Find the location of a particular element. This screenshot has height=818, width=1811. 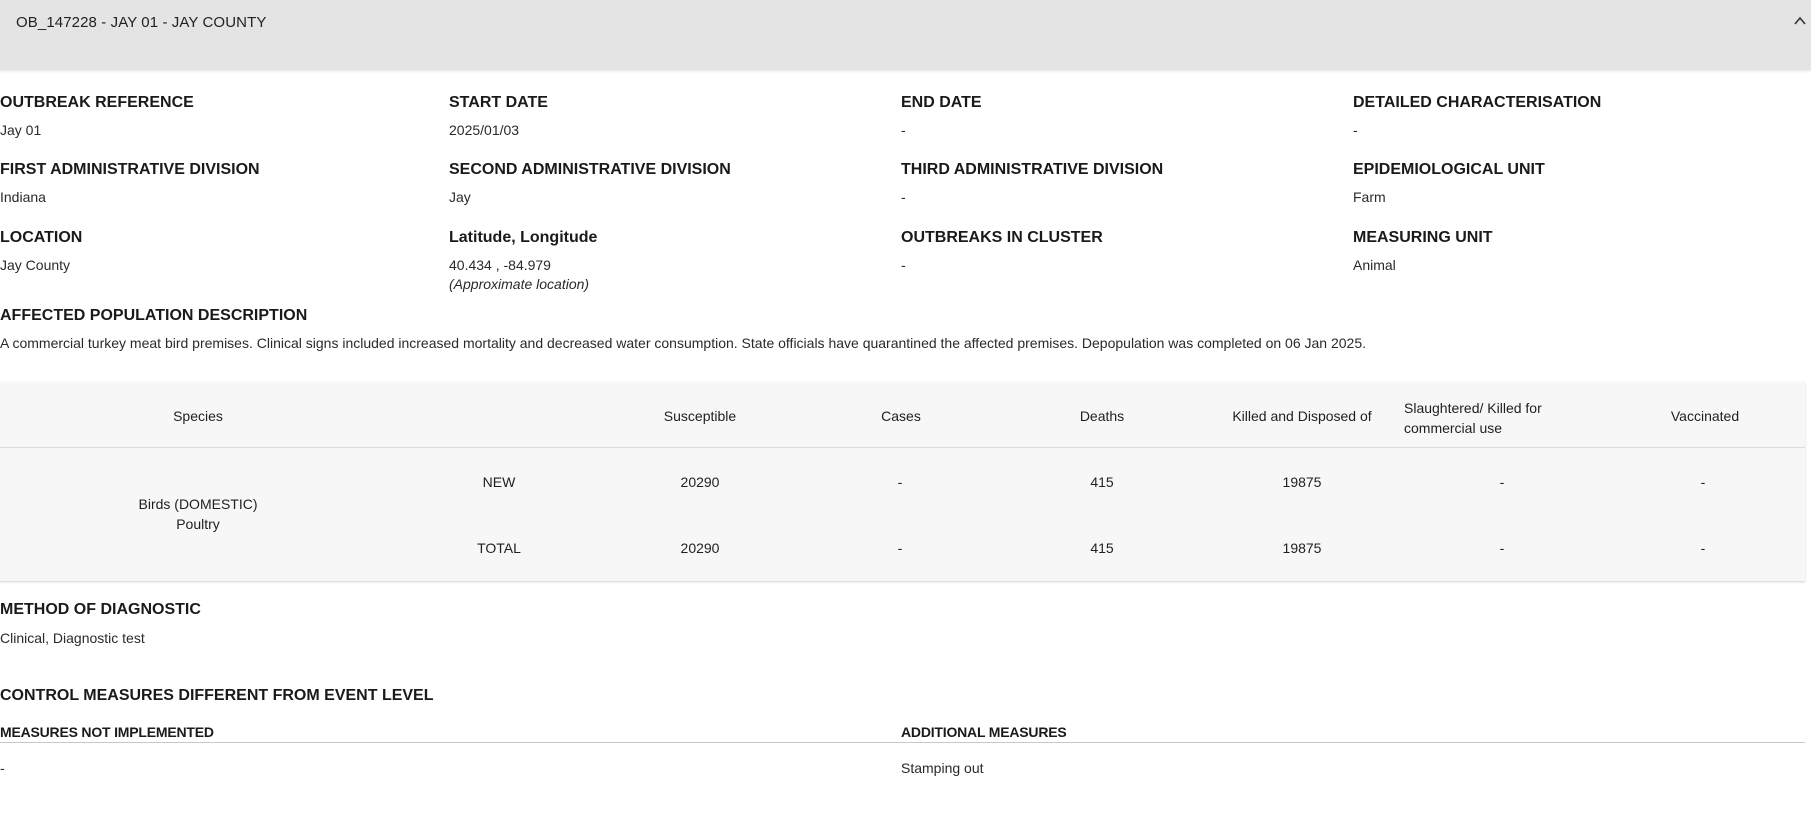

field-outbreaks-in-cluster: OUTBREAKS IN CLUSTER - is located at coordinates (1002, 251).